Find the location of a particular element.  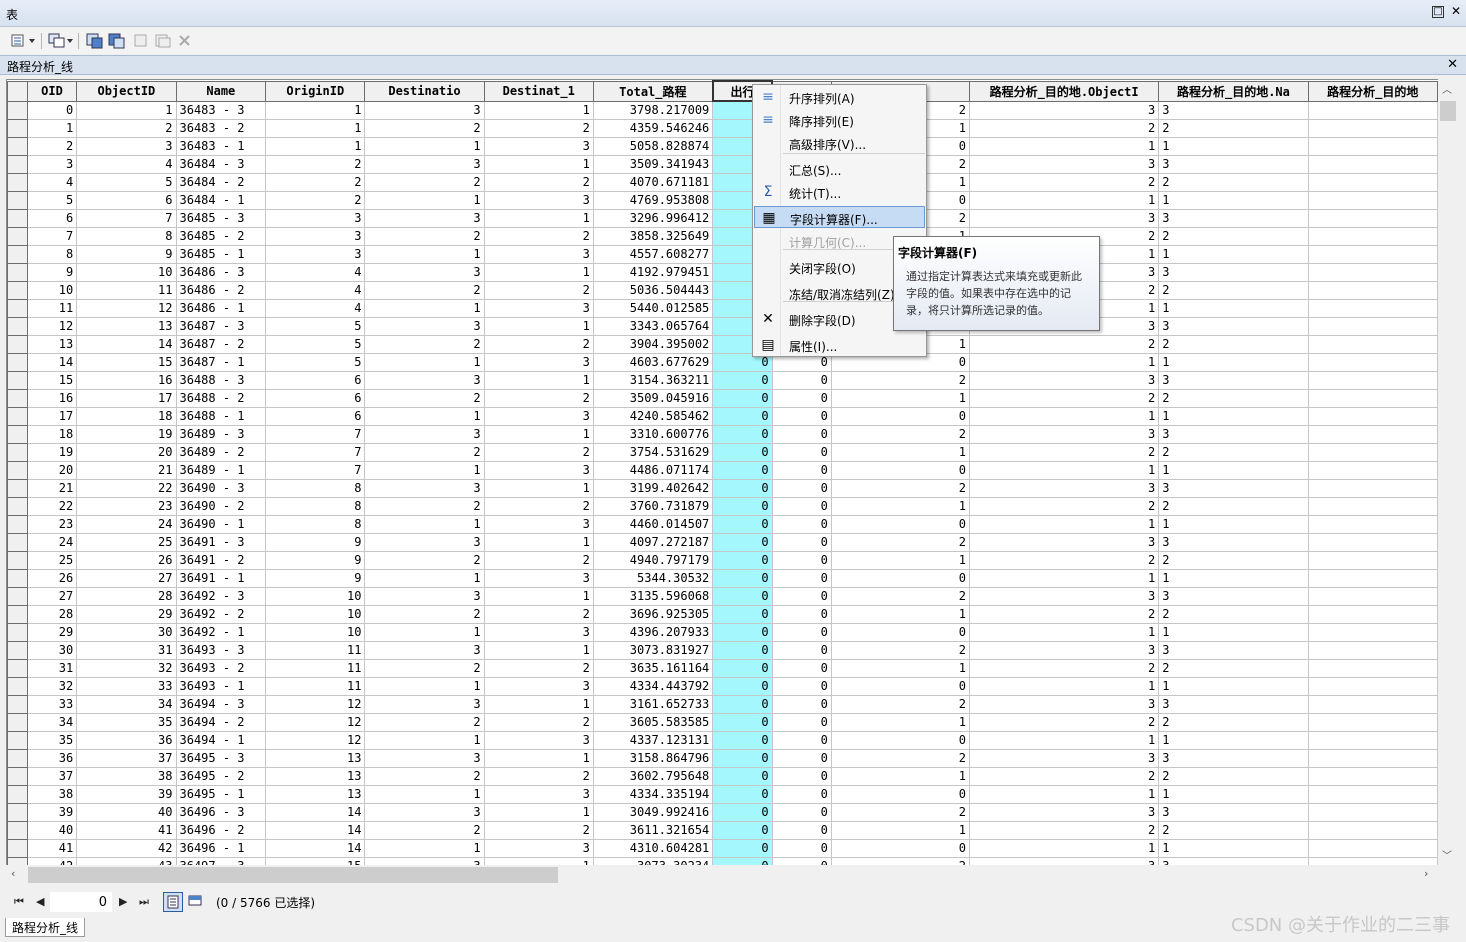

vertical-scrollbar: ︿ ﹀ is located at coordinates (1448, 472).